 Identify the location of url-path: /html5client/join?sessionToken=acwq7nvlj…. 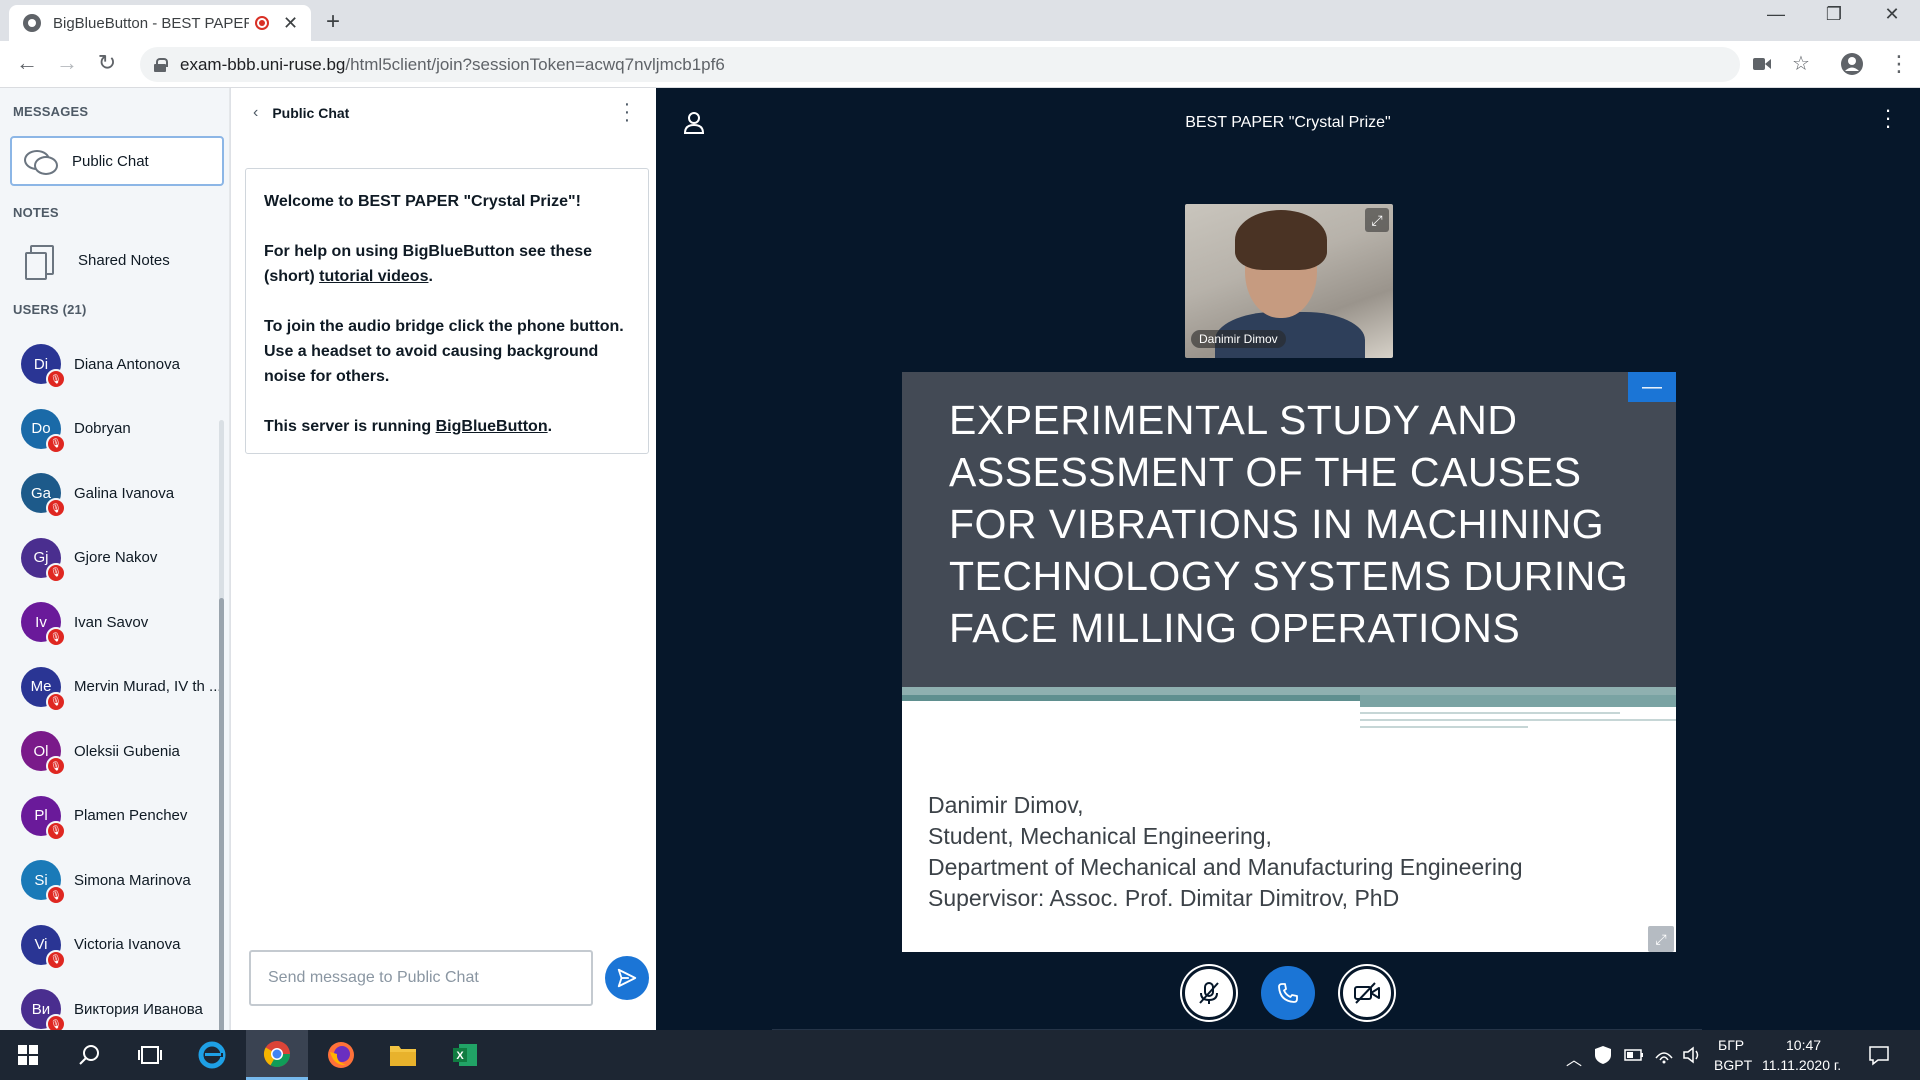
(535, 64).